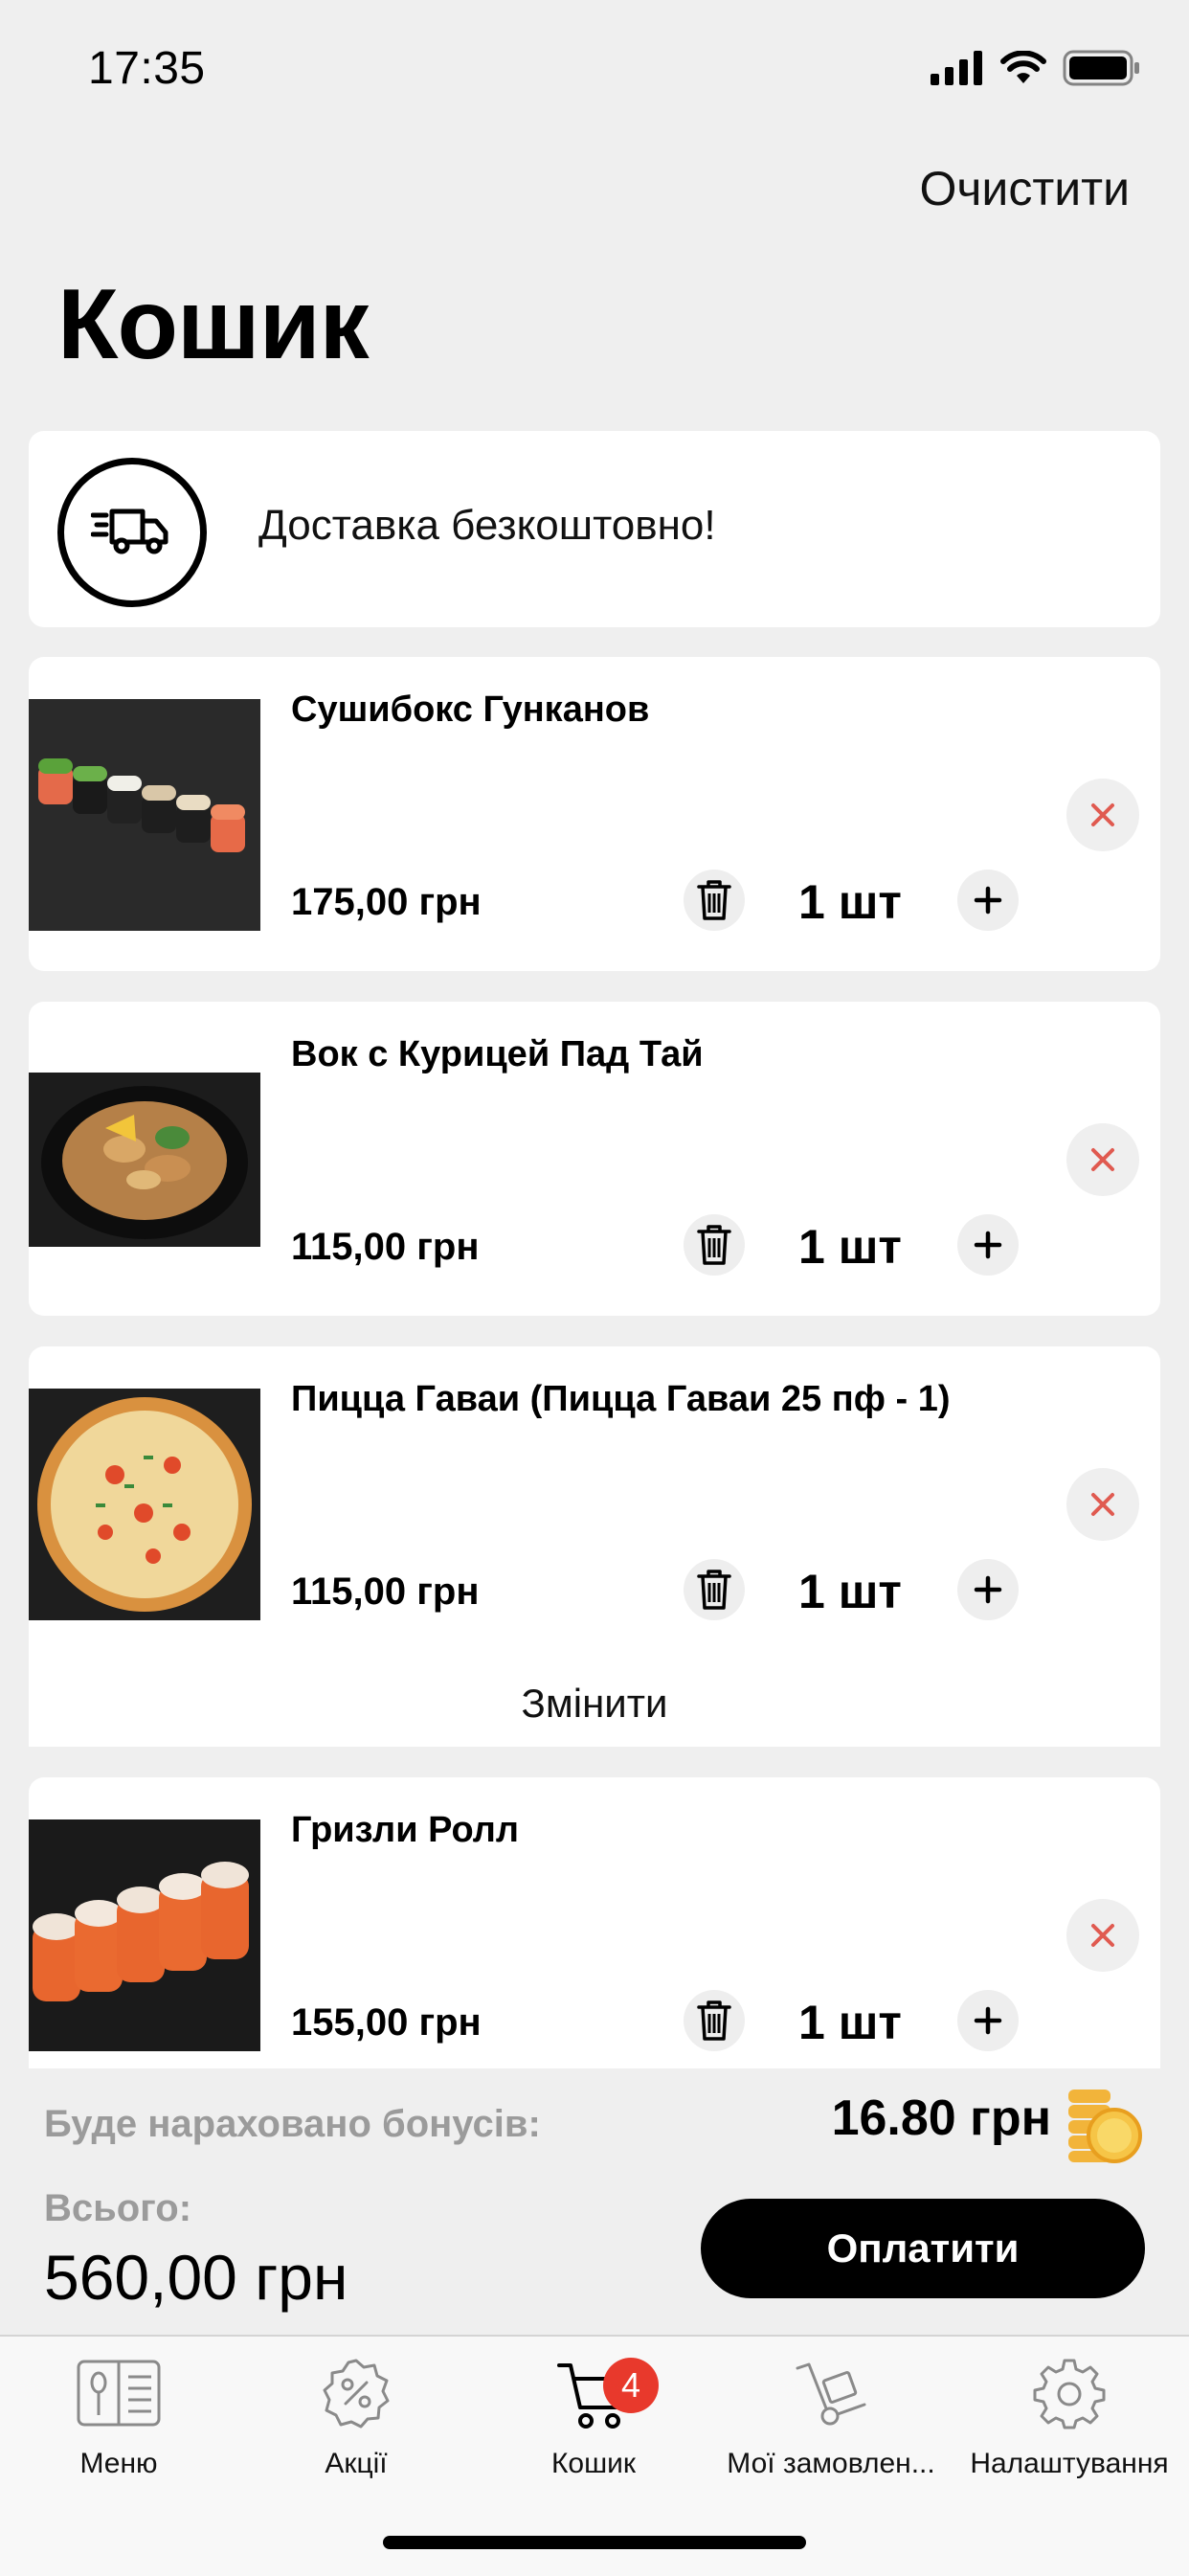 Image resolution: width=1189 pixels, height=2576 pixels. I want to click on bonus-label: Буде нараховано бонусів:, so click(292, 2124).